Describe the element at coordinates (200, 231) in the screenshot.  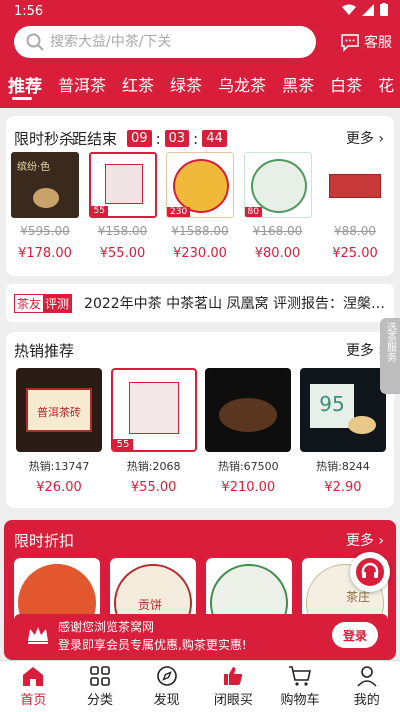
I see `original-price: ¥1588.00` at that location.